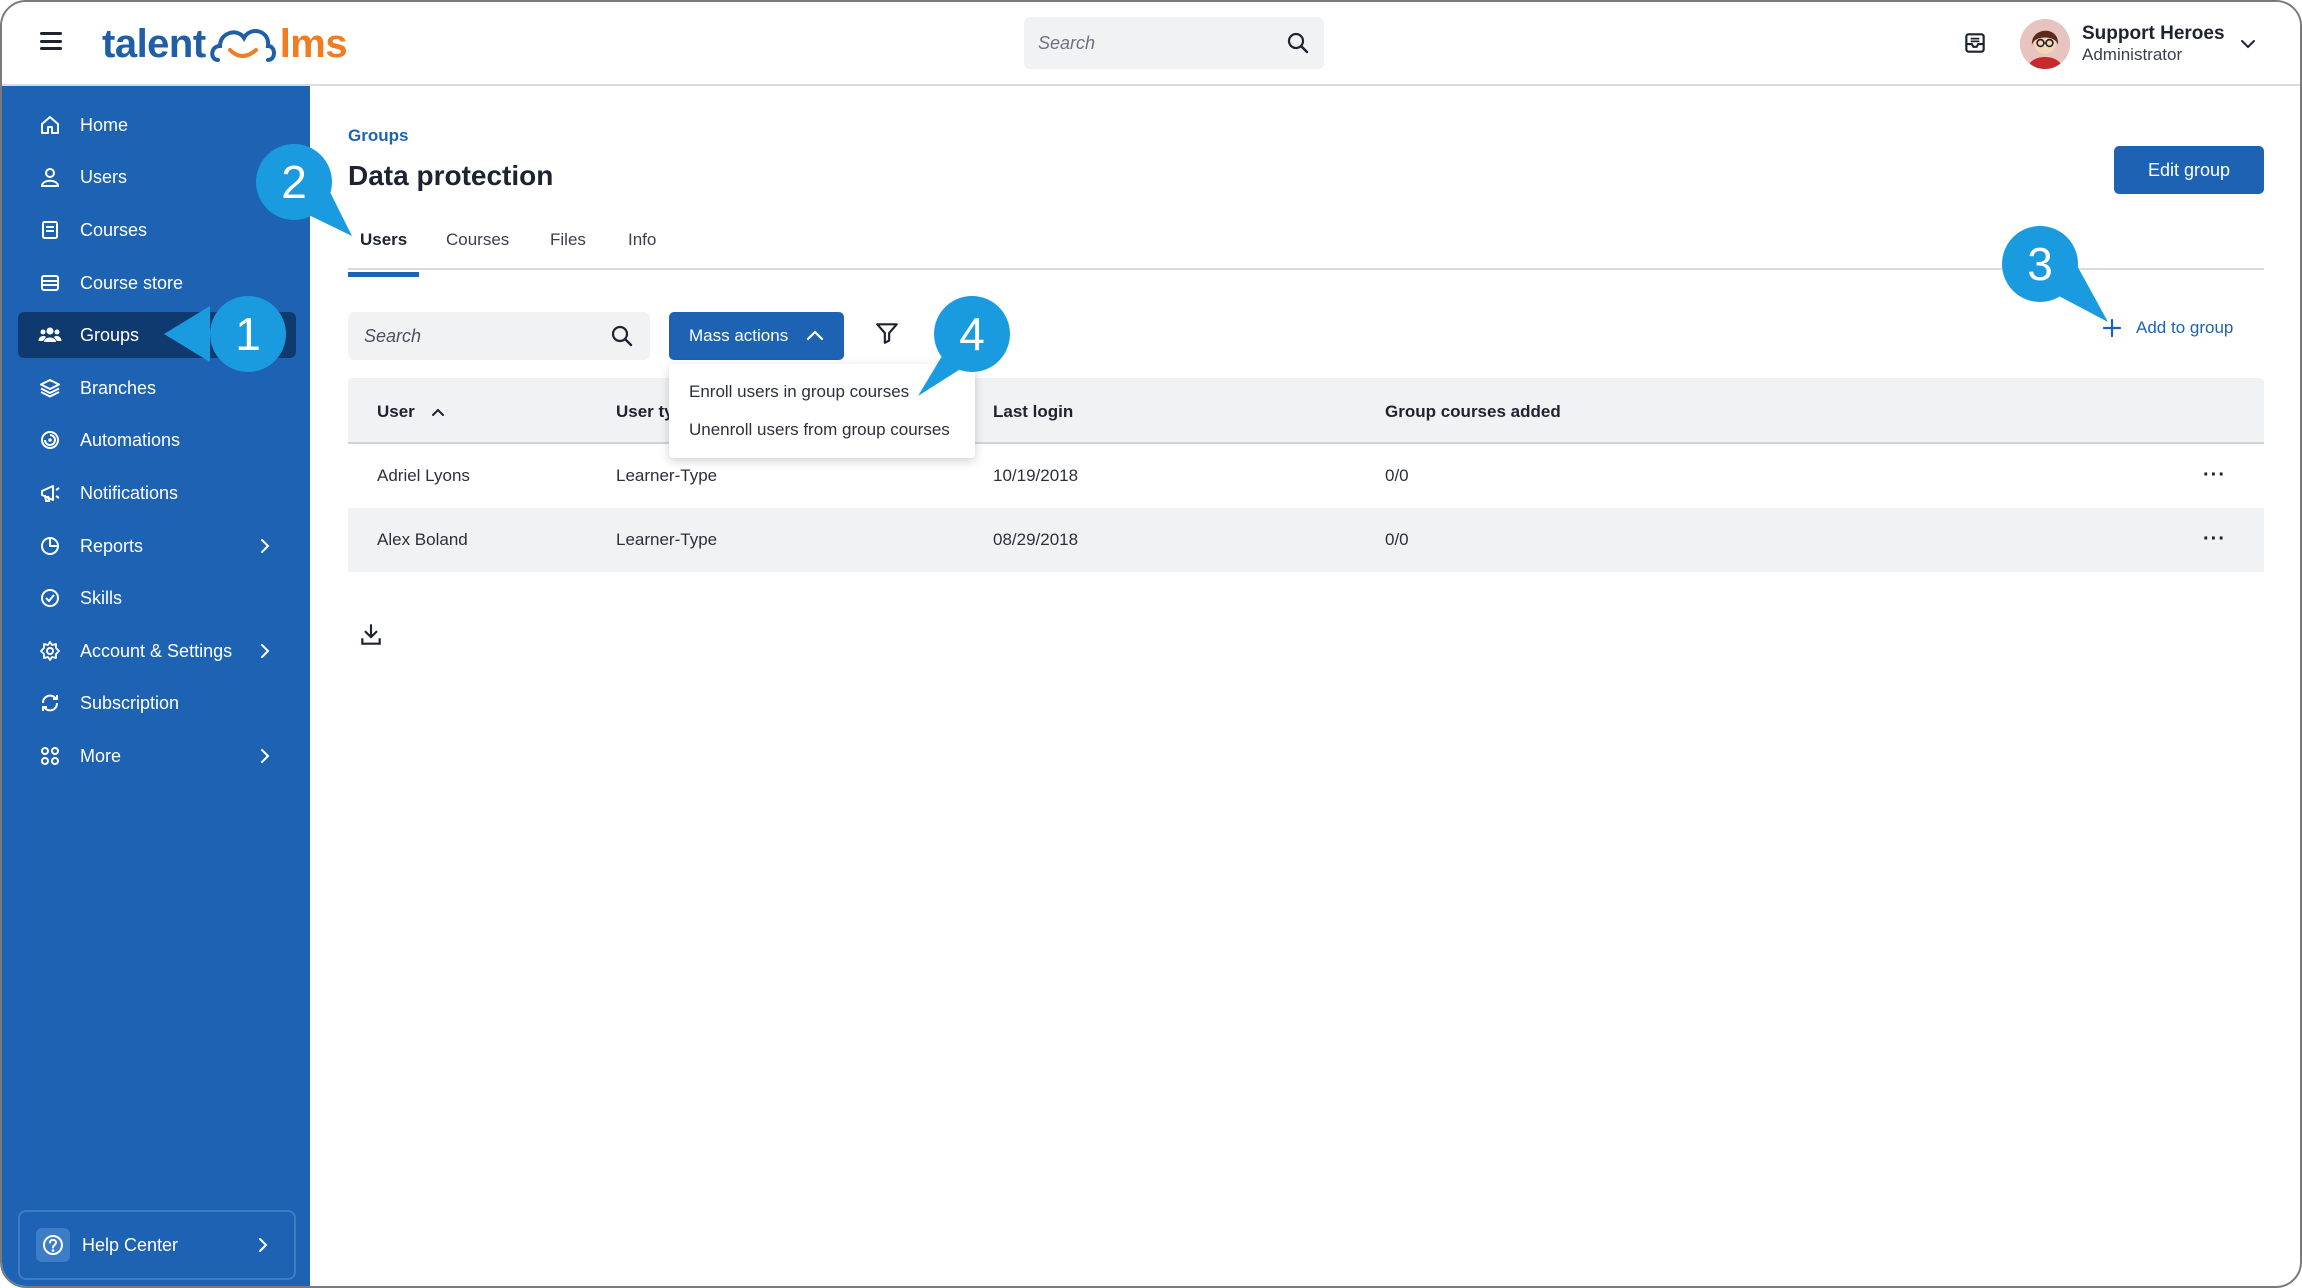 This screenshot has width=2302, height=1288. What do you see at coordinates (1306, 249) in the screenshot?
I see `tab-bar: Users Courses Files Info` at bounding box center [1306, 249].